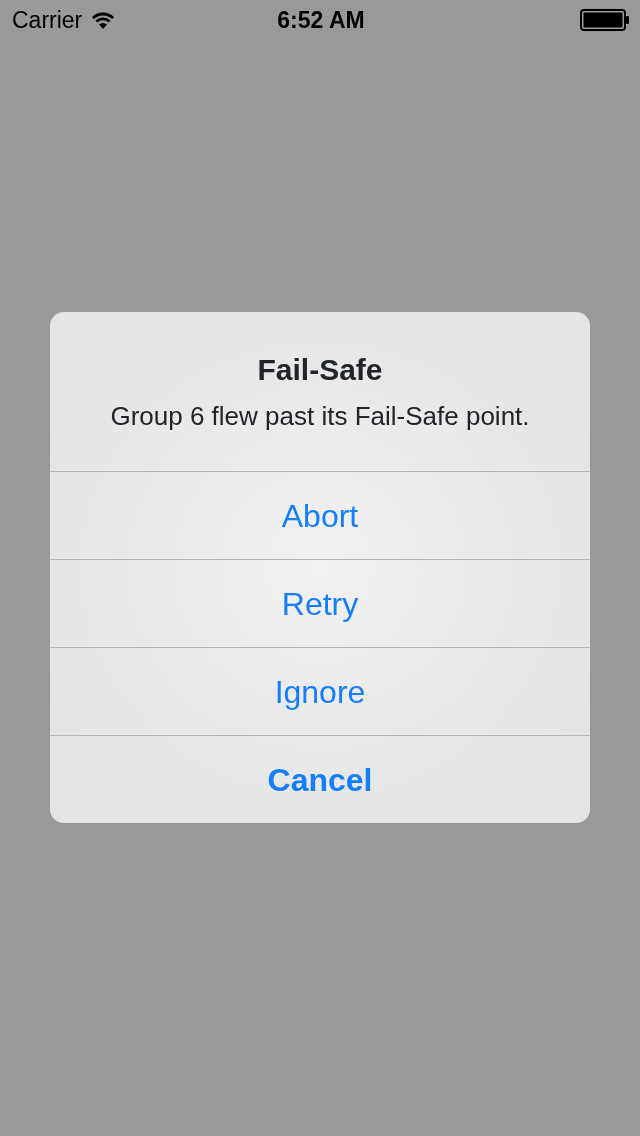  I want to click on alert-title: Fail-Safe, so click(320, 370).